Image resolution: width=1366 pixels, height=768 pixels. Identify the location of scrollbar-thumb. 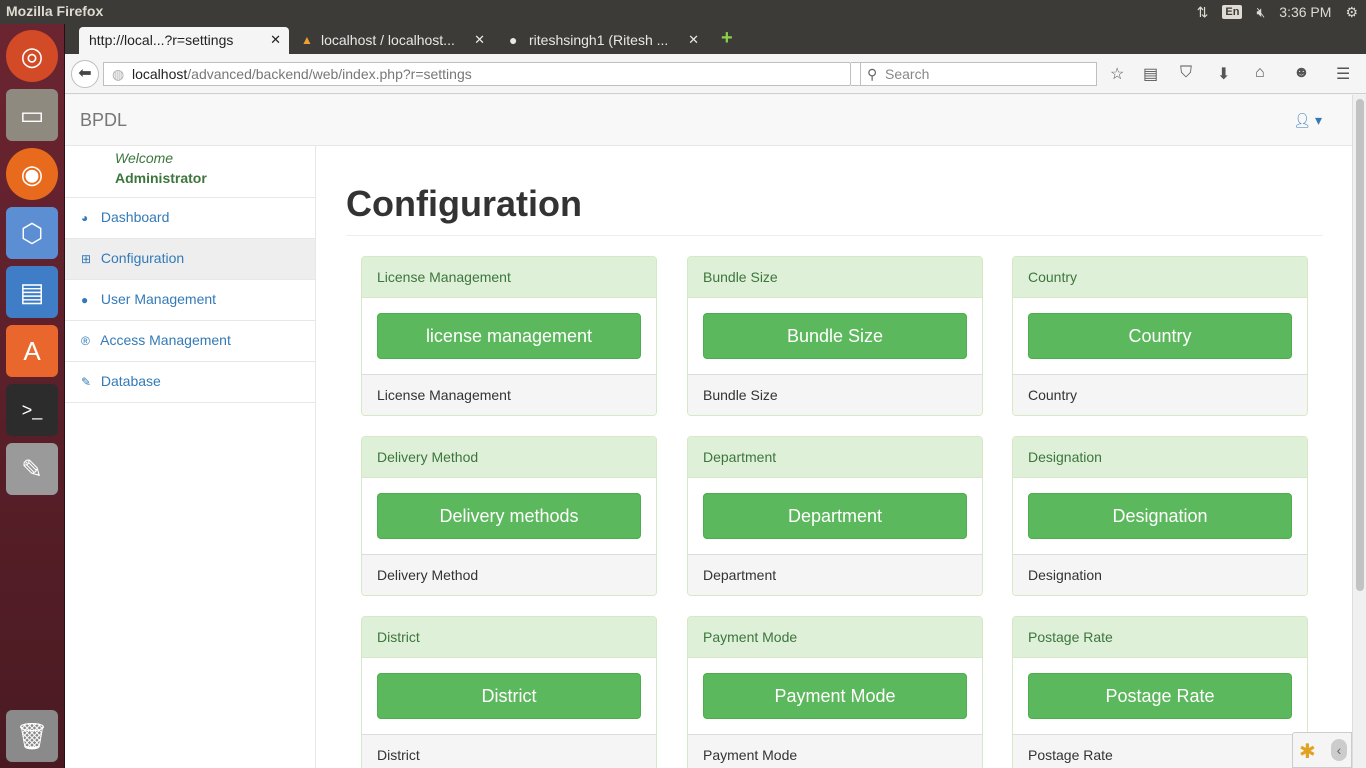
(1360, 345).